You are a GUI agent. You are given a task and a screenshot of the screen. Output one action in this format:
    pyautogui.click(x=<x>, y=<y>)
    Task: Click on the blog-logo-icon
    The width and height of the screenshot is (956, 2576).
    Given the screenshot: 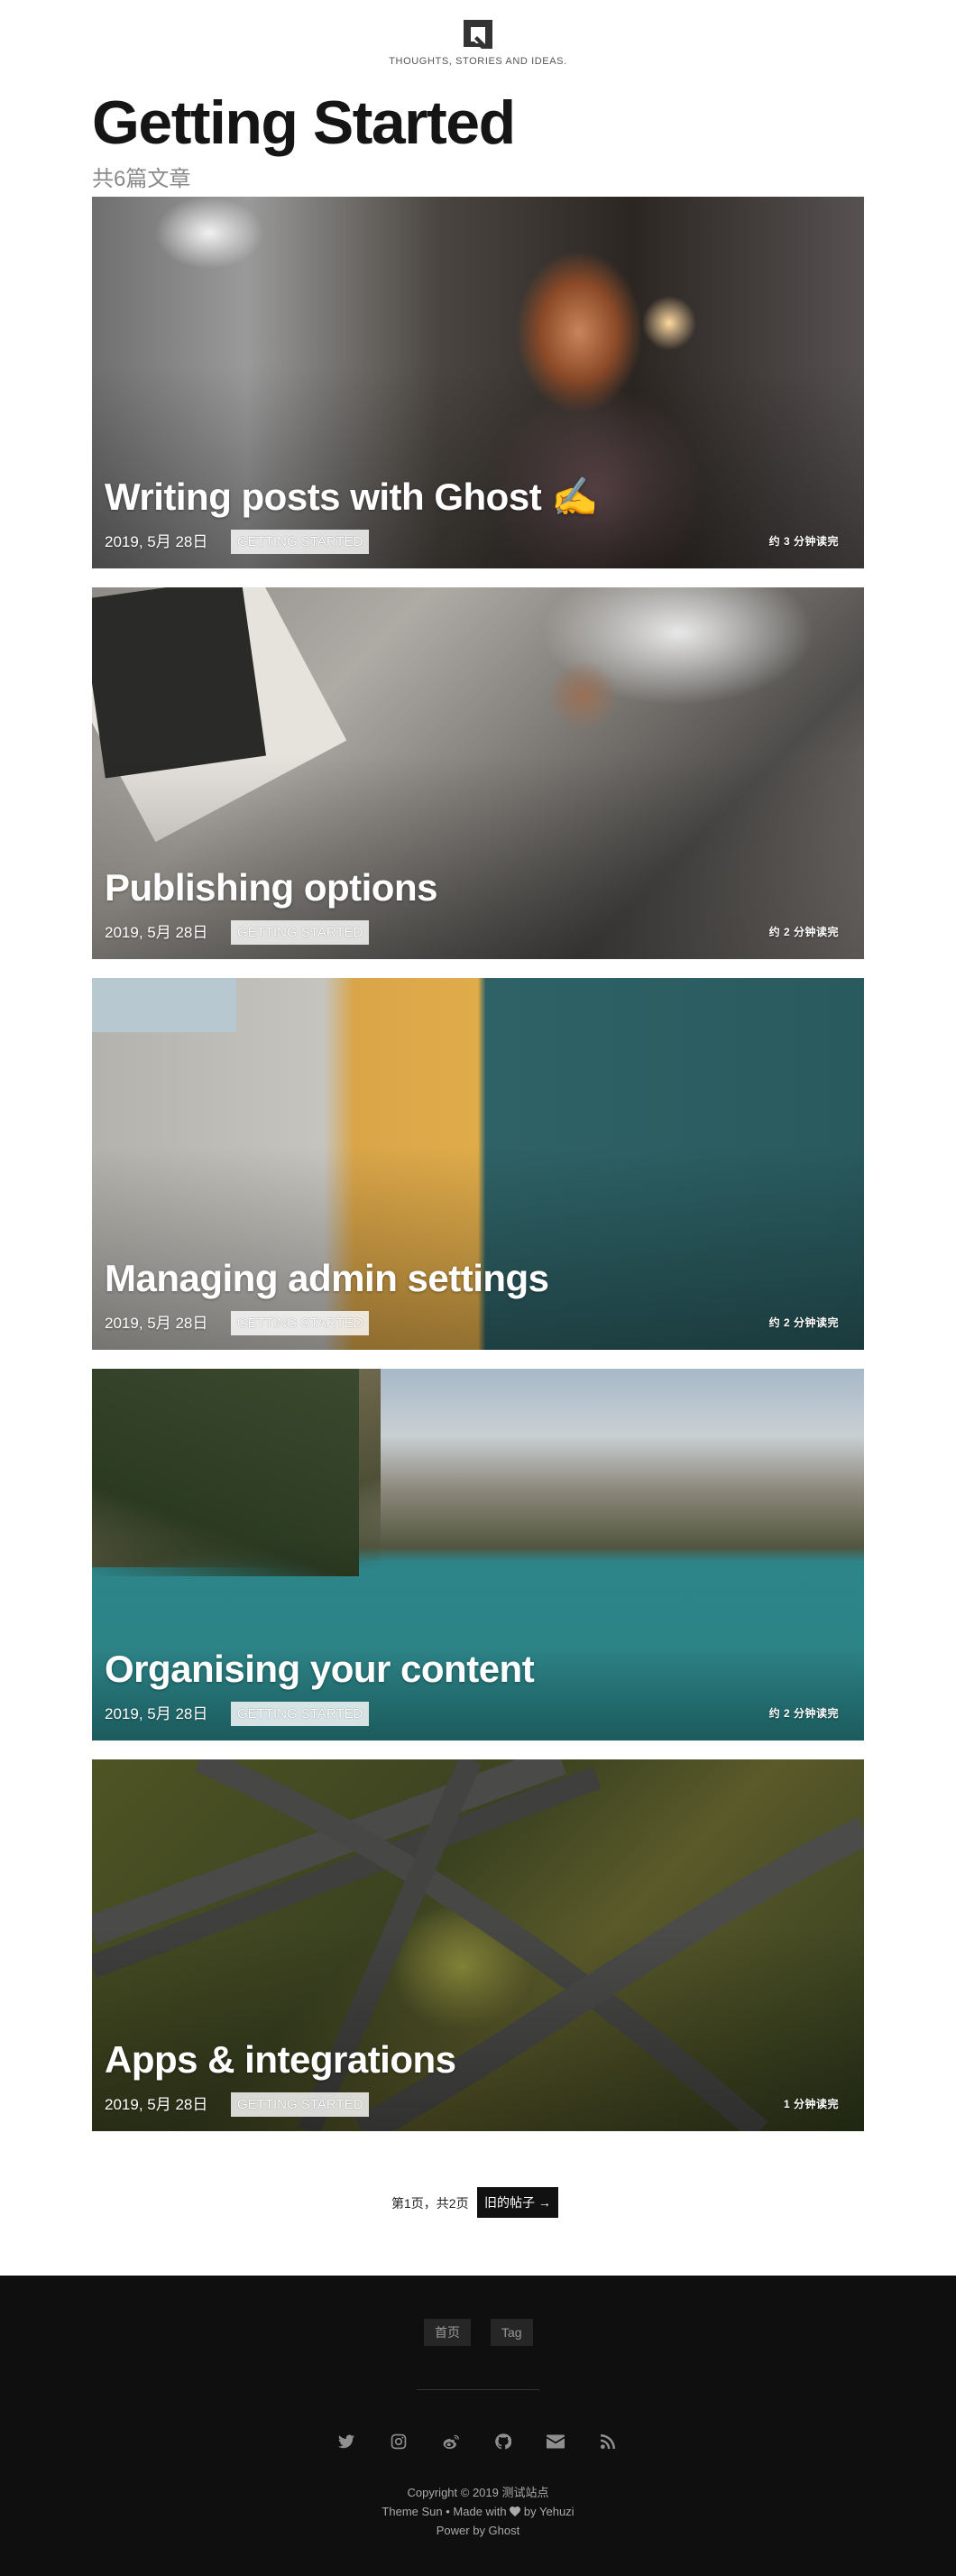 What is the action you would take?
    pyautogui.click(x=478, y=34)
    